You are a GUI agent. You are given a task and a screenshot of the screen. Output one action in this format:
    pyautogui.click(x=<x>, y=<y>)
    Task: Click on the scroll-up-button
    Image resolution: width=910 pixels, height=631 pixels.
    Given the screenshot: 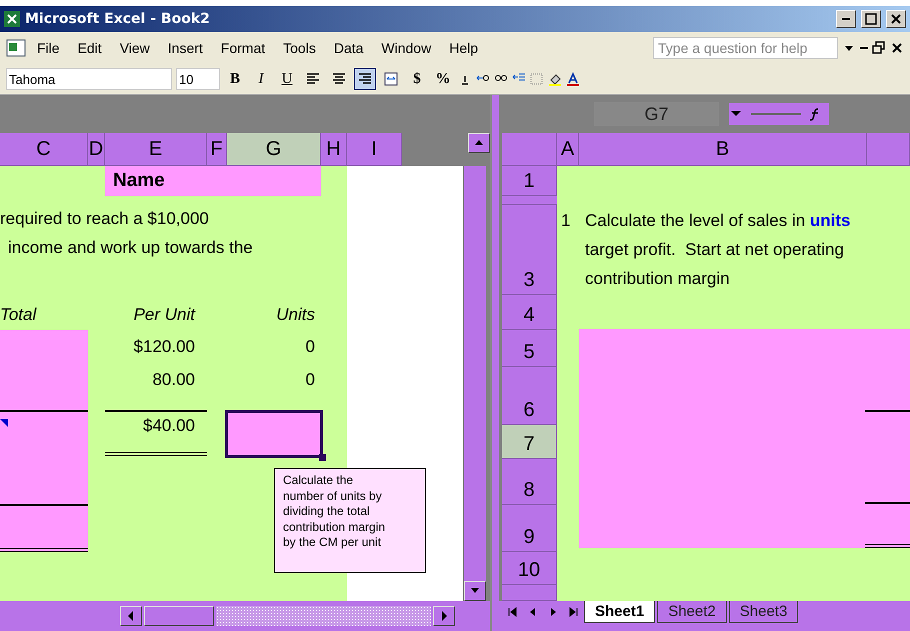 What is the action you would take?
    pyautogui.click(x=479, y=143)
    